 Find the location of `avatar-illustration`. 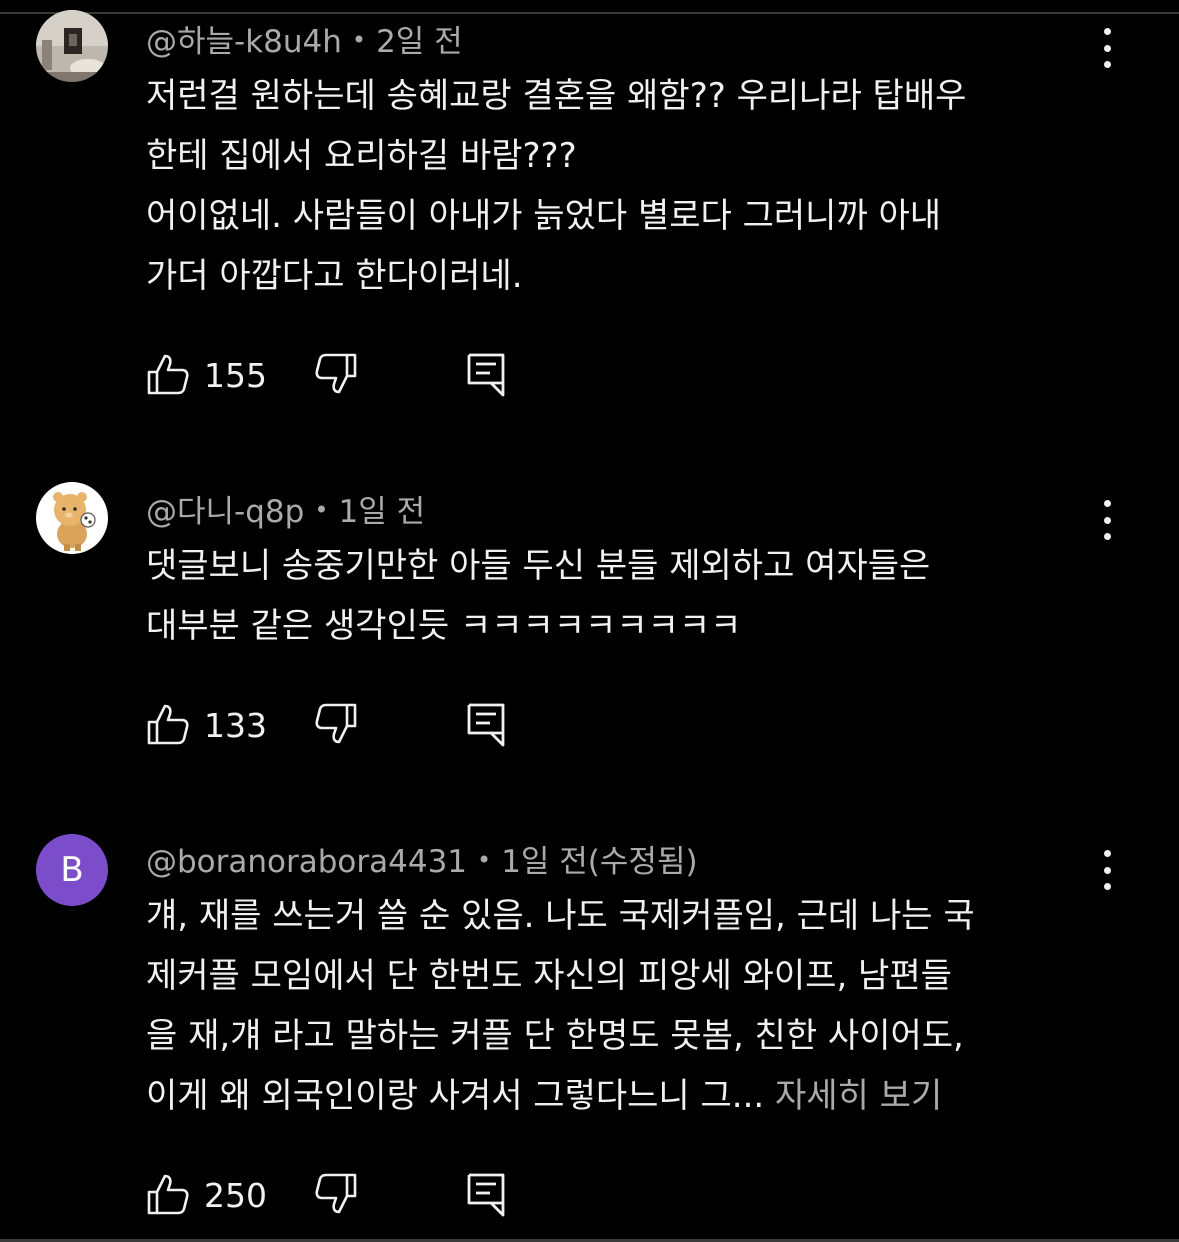

avatar-illustration is located at coordinates (72, 518).